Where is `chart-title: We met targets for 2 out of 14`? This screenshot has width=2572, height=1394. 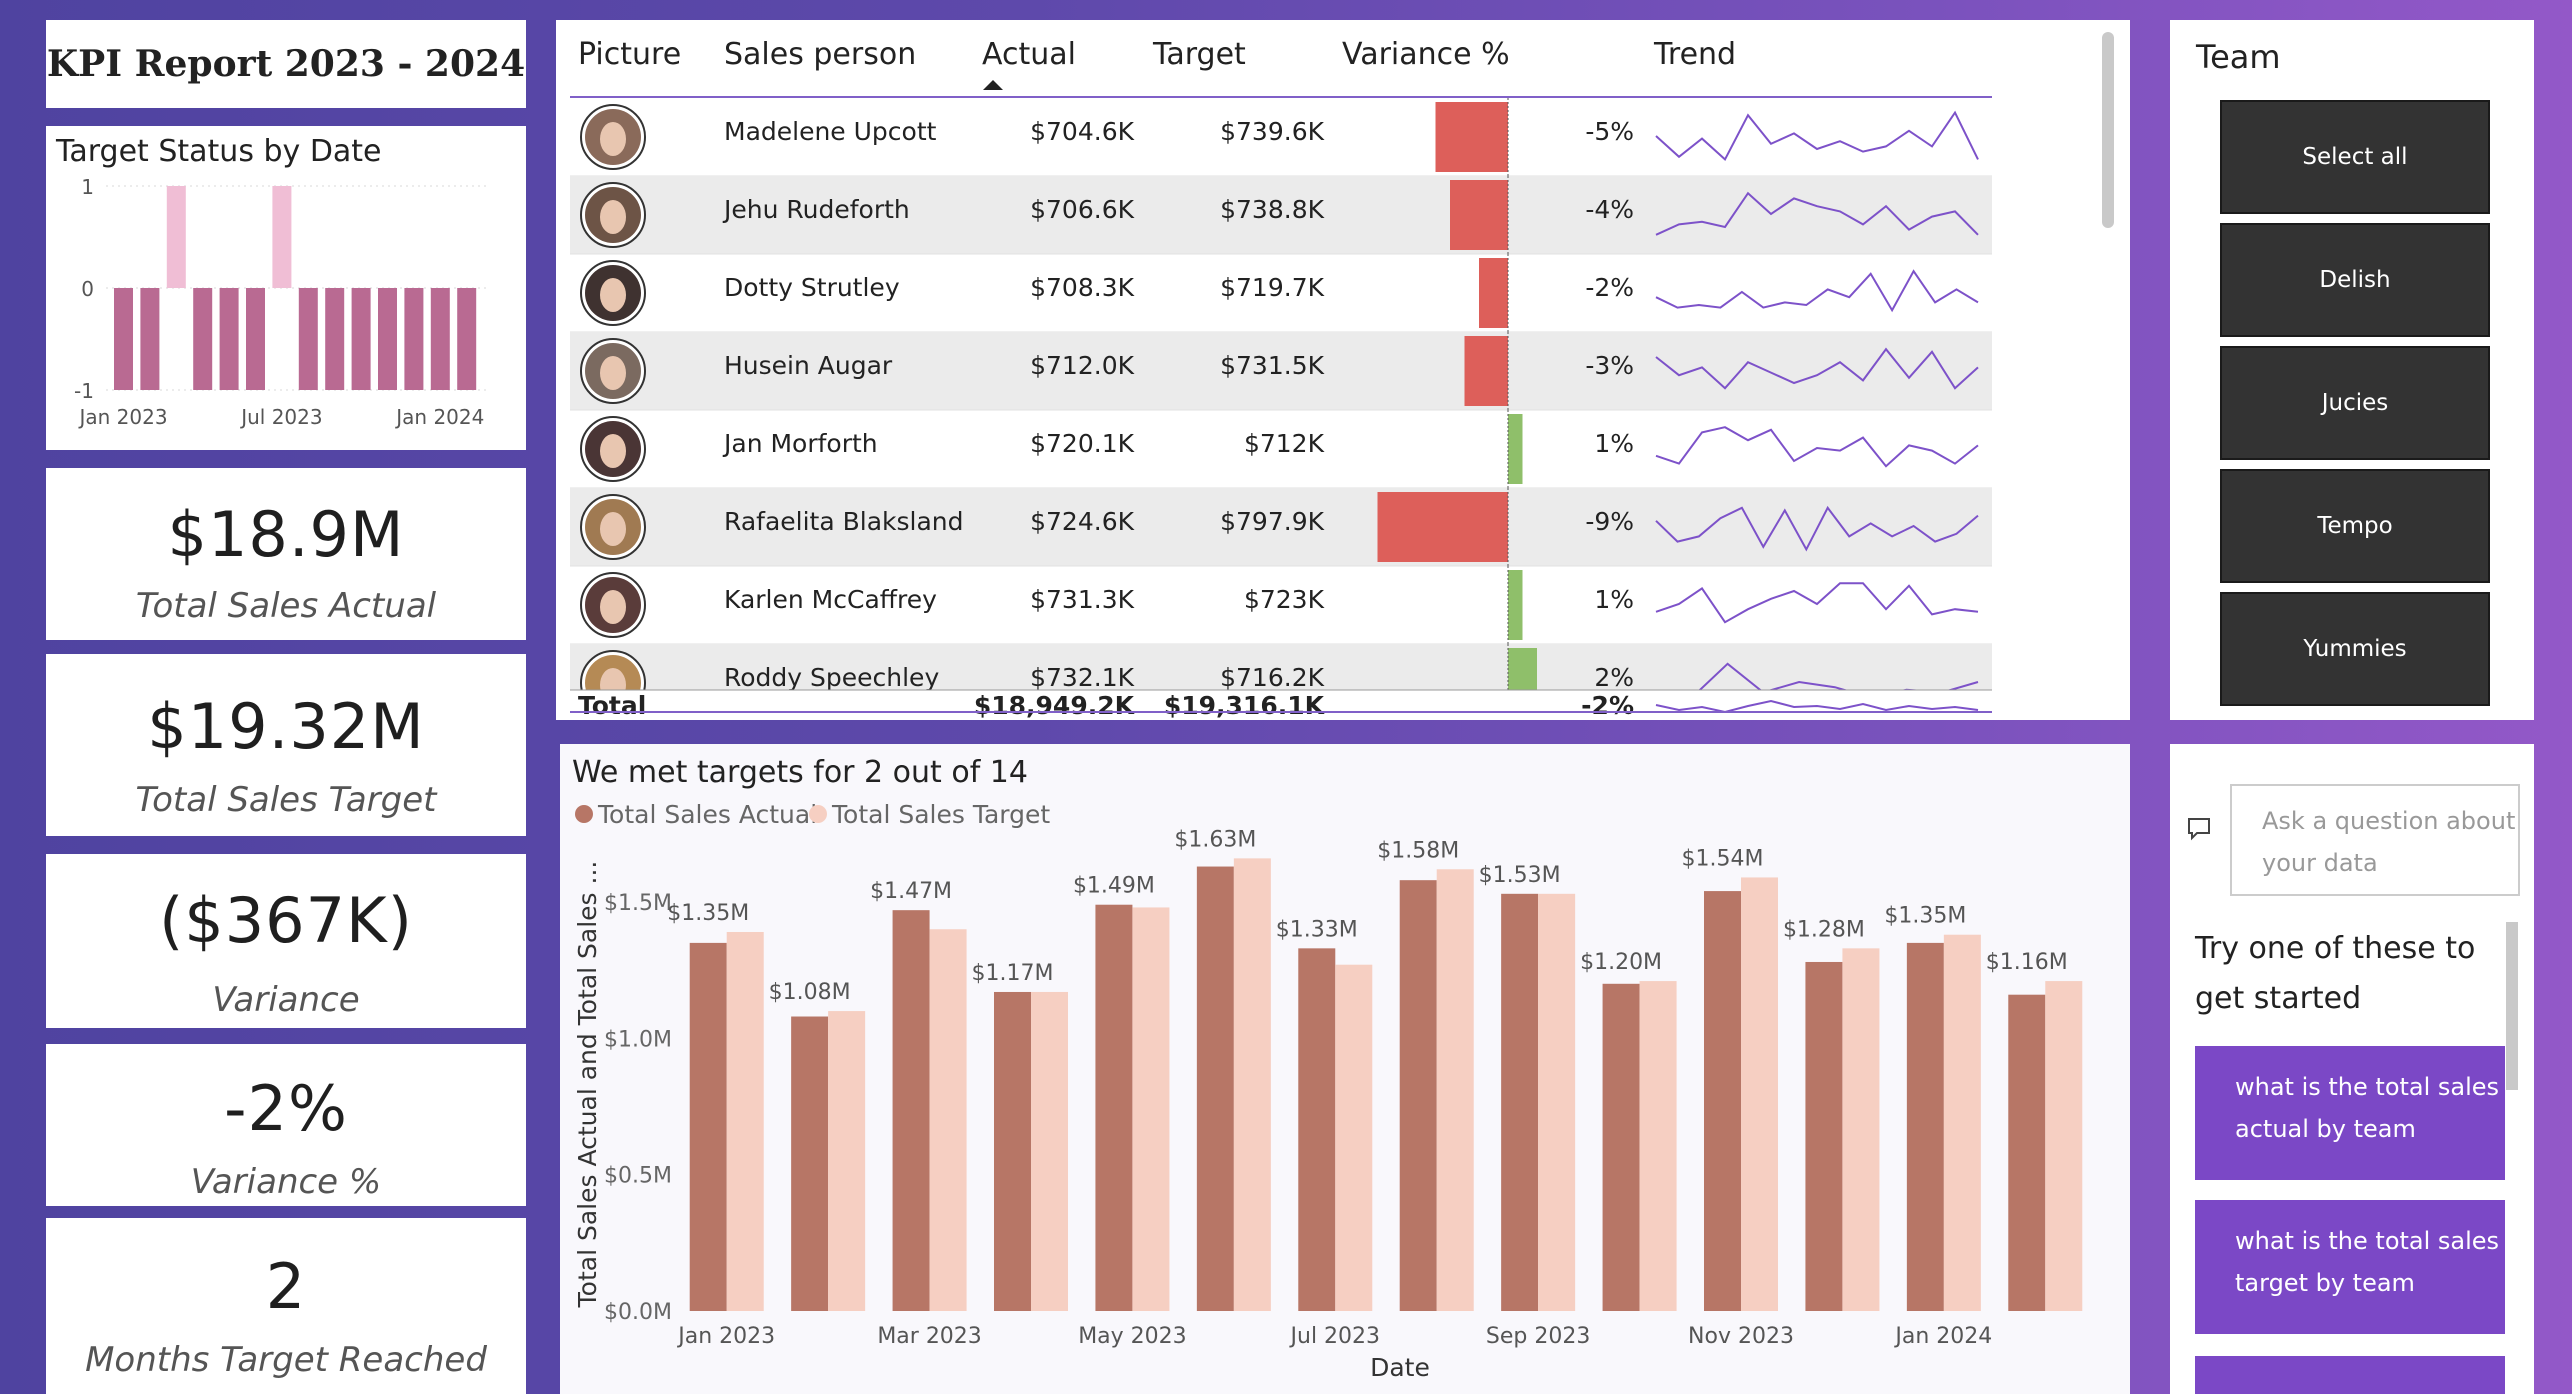
chart-title: We met targets for 2 out of 14 is located at coordinates (800, 772).